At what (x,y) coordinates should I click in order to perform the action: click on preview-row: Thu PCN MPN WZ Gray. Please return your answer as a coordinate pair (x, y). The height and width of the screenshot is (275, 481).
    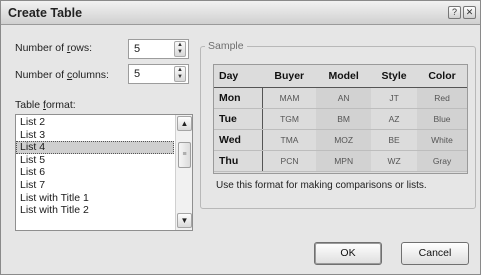
    Looking at the image, I should click on (340, 161).